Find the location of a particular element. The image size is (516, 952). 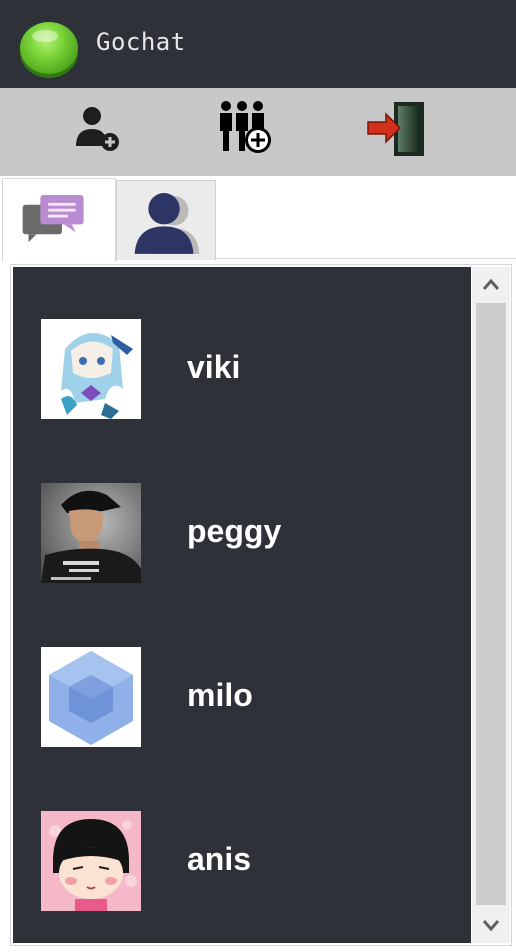

contact-item-anis: anis is located at coordinates (242, 861).